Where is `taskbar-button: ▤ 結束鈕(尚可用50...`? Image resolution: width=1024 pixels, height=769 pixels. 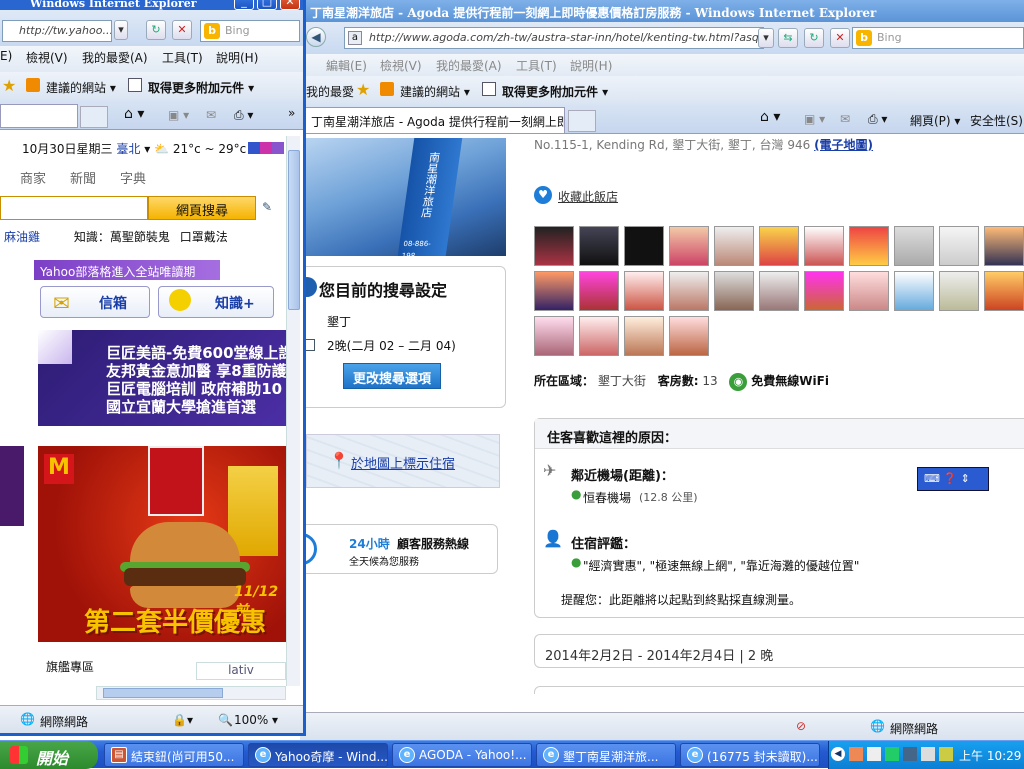
taskbar-button: ▤ 結束鈕(尚可用50... is located at coordinates (174, 755).